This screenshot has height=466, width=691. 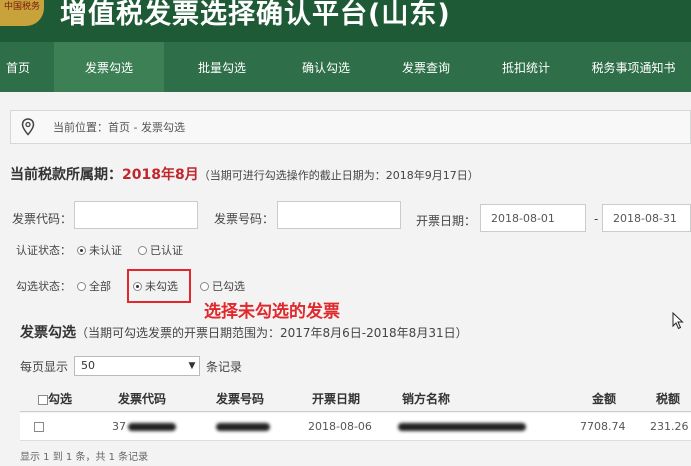 I want to click on radio-label: 未认证, so click(x=105, y=250).